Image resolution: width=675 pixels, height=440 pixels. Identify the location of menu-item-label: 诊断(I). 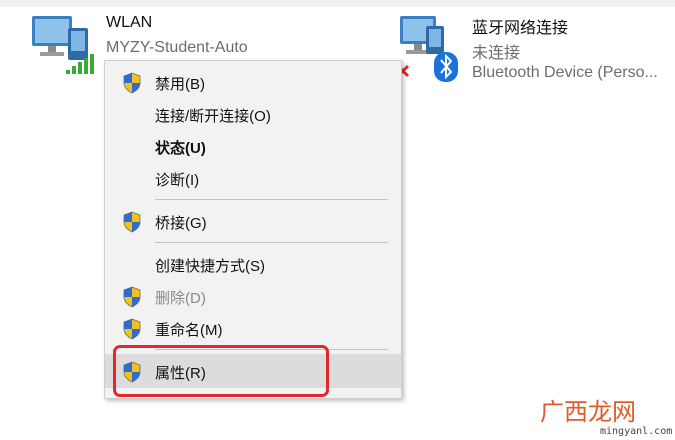
(177, 180).